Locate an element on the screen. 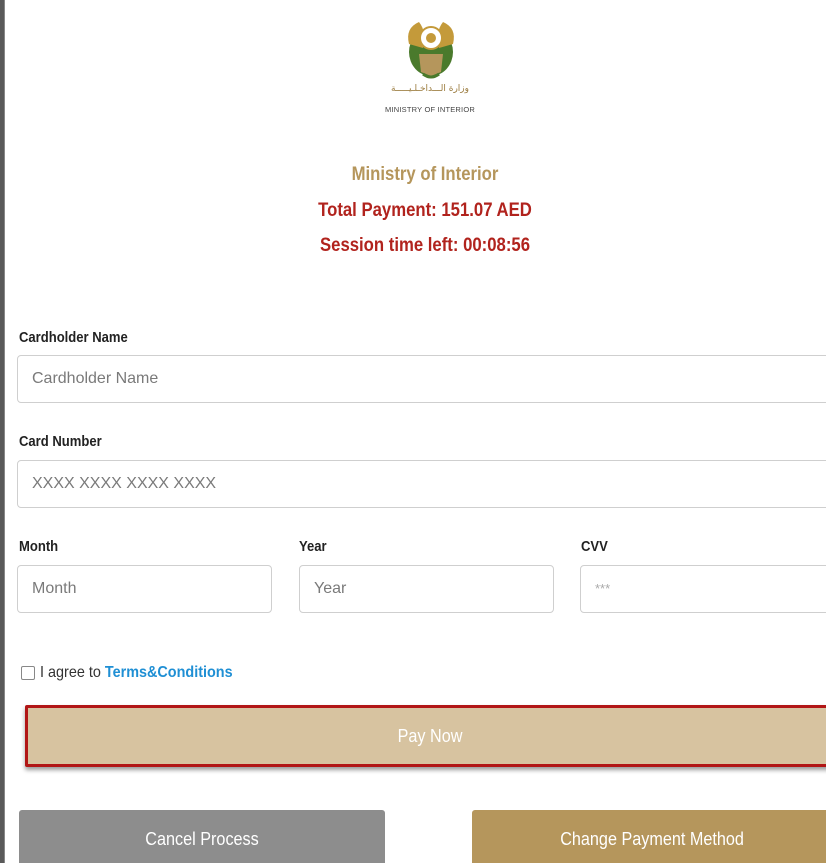  merchant-name: Ministry of Interior is located at coordinates (425, 174).